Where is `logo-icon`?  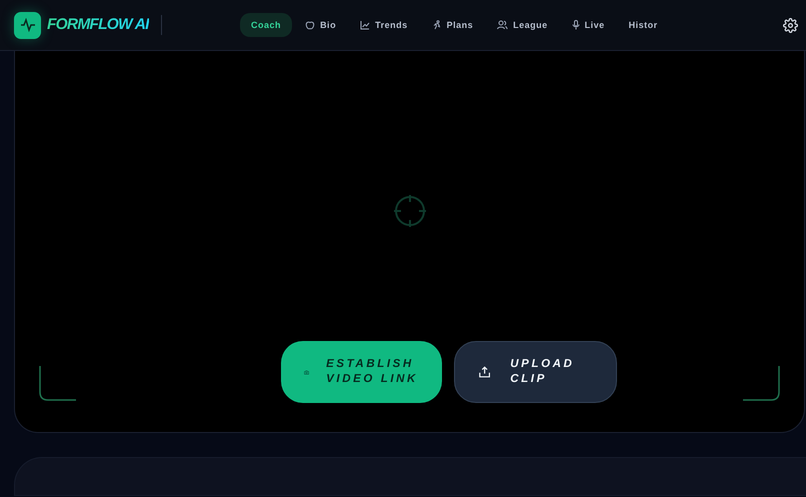
logo-icon is located at coordinates (27, 25).